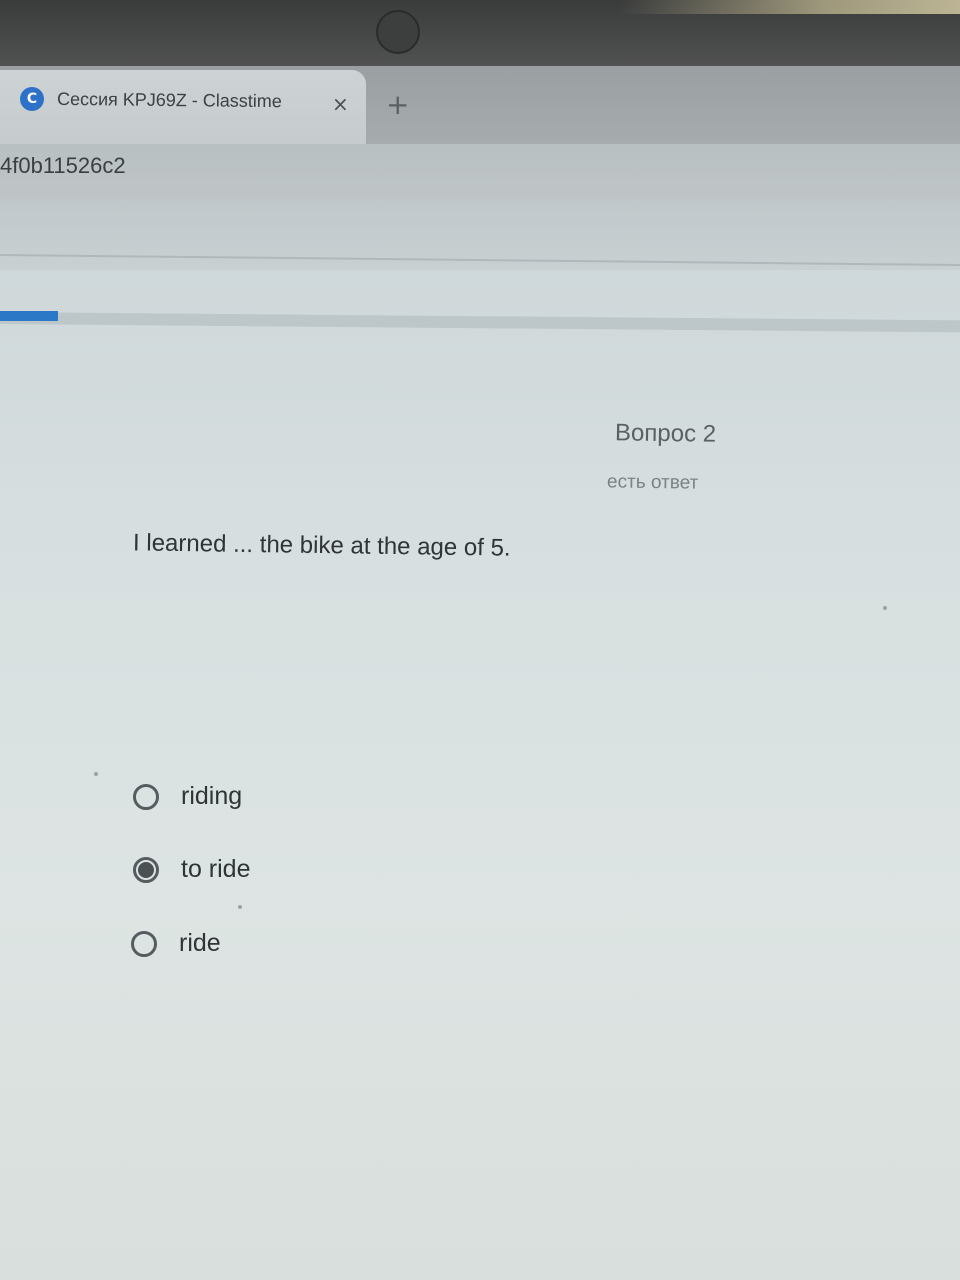 The width and height of the screenshot is (960, 1280). Describe the element at coordinates (652, 482) in the screenshot. I see `question-status: есть ответ` at that location.